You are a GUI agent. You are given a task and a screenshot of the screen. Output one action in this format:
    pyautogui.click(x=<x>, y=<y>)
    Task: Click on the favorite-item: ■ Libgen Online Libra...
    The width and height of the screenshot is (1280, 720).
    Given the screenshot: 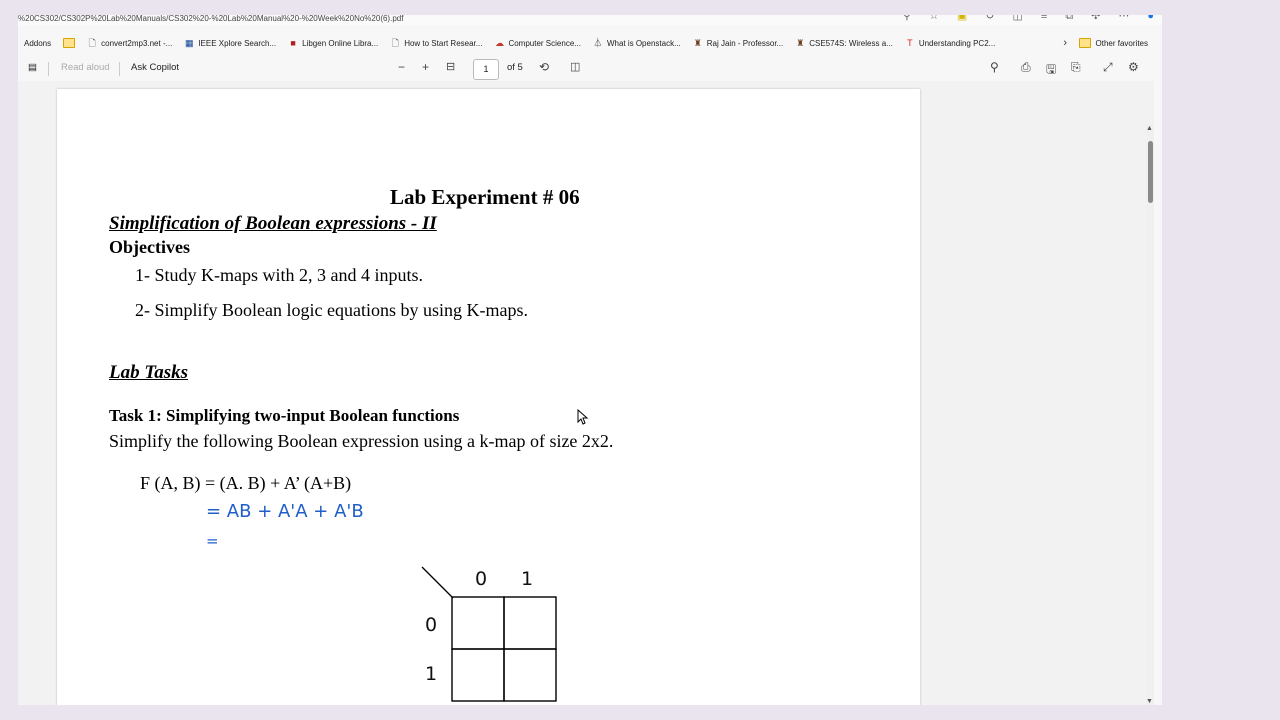 What is the action you would take?
    pyautogui.click(x=333, y=43)
    